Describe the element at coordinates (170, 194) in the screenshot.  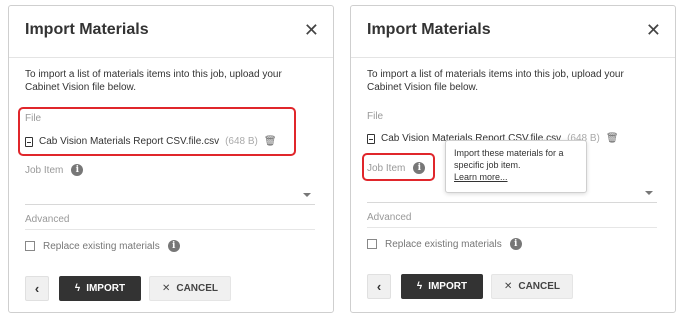
I see `job-item-select` at that location.